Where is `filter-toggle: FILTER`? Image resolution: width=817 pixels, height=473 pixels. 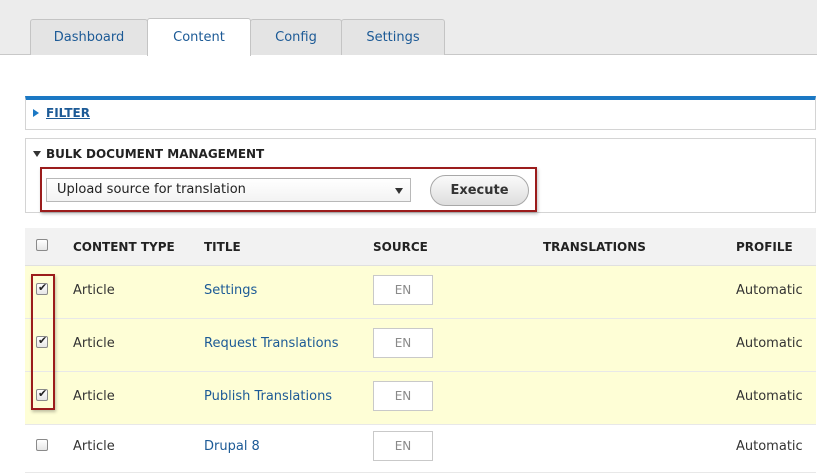 filter-toggle: FILTER is located at coordinates (68, 113).